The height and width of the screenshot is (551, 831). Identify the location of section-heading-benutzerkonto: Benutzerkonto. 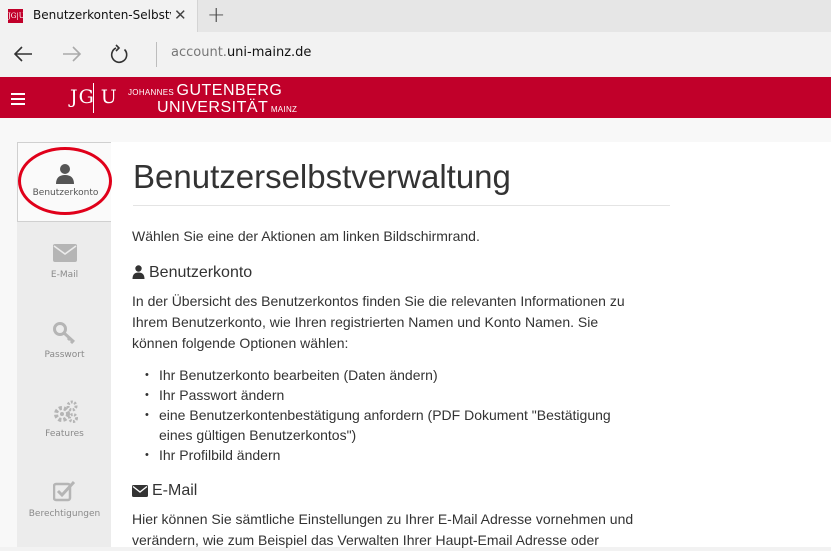
(192, 273).